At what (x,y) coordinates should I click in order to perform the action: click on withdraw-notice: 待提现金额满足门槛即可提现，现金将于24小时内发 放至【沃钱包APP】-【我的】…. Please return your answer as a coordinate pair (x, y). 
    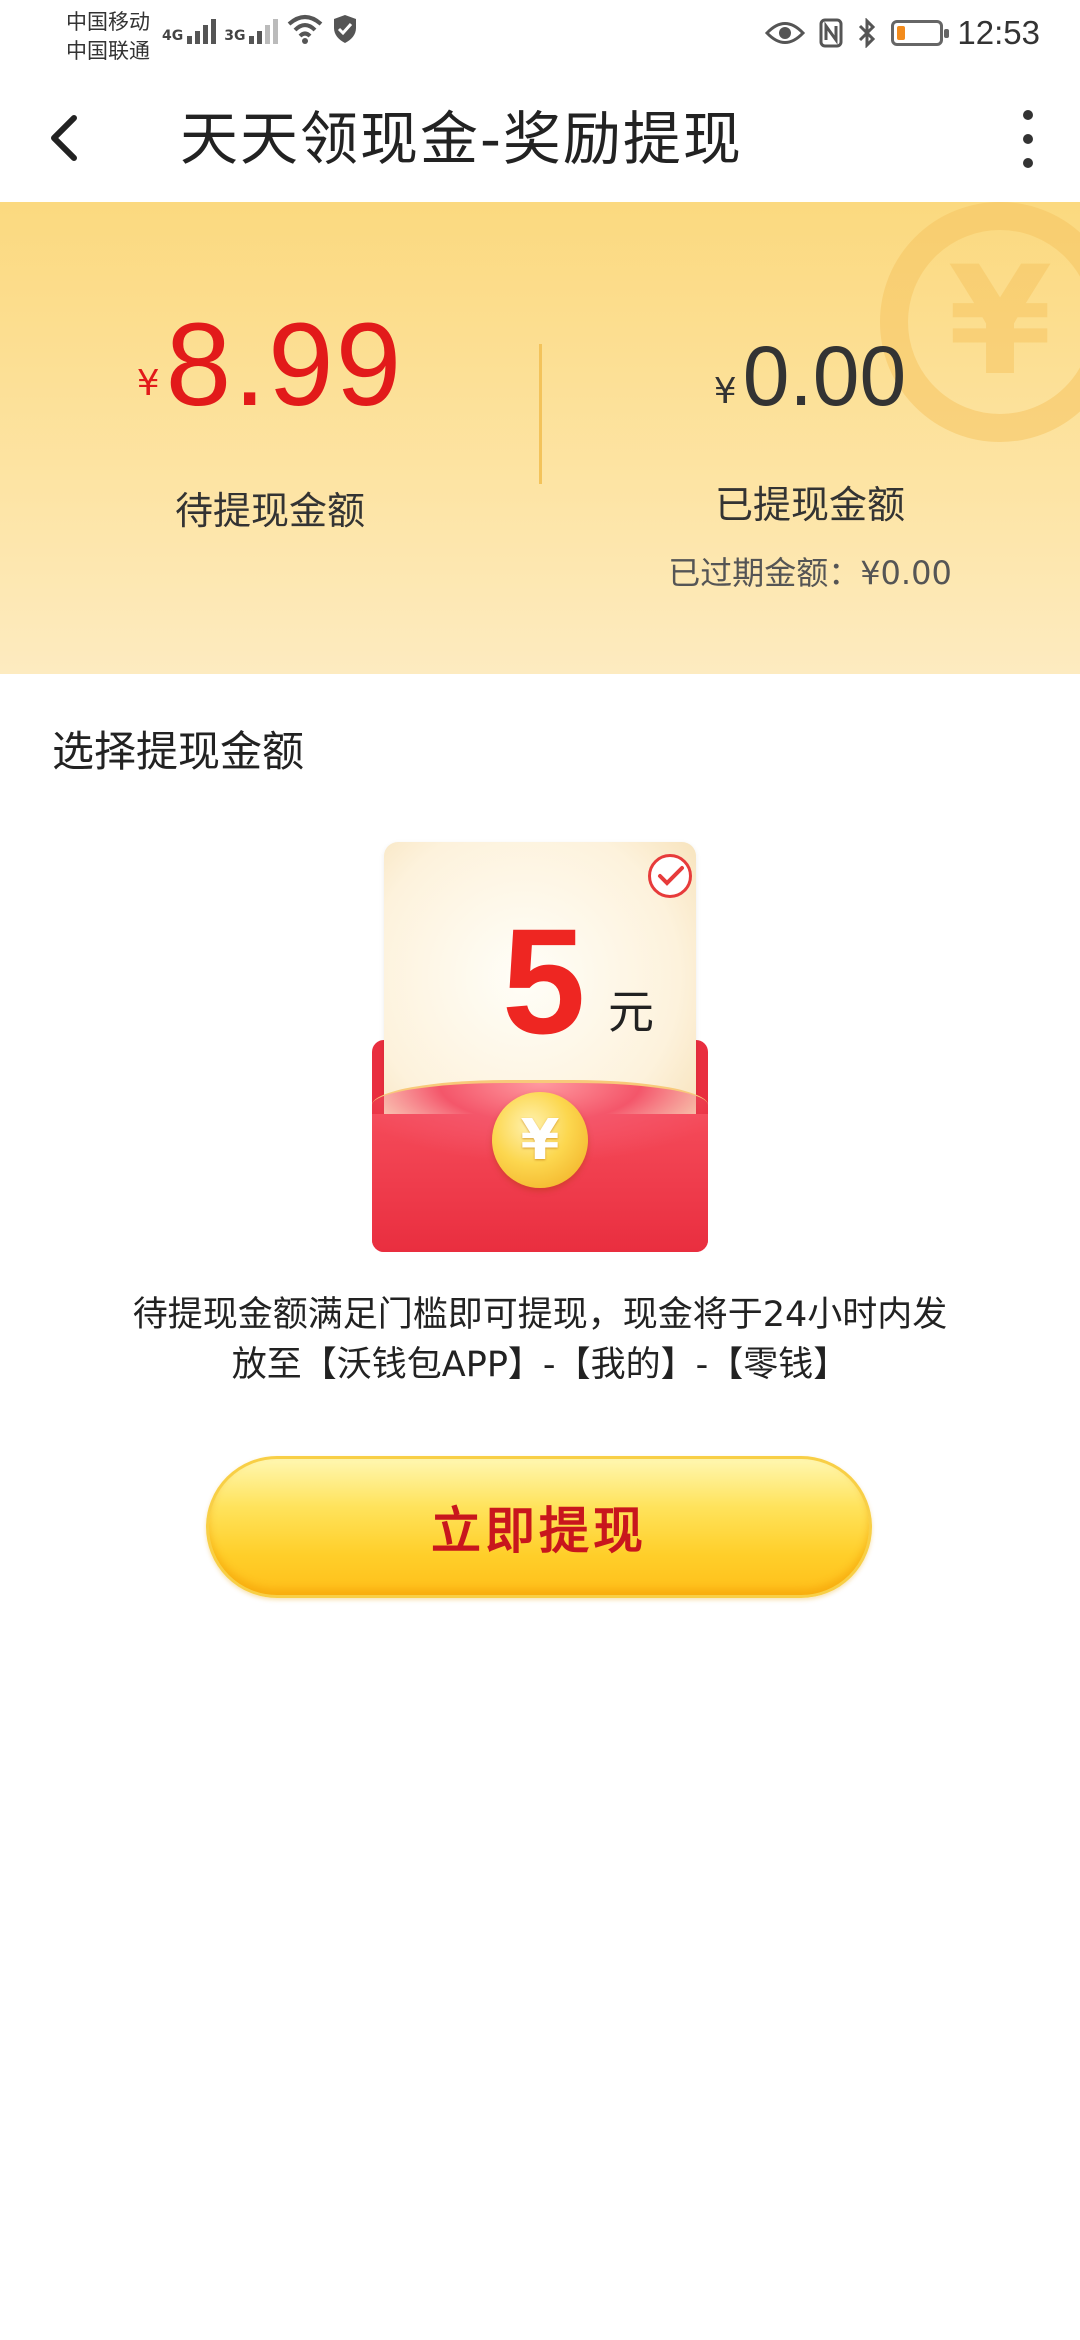
    Looking at the image, I should click on (540, 1340).